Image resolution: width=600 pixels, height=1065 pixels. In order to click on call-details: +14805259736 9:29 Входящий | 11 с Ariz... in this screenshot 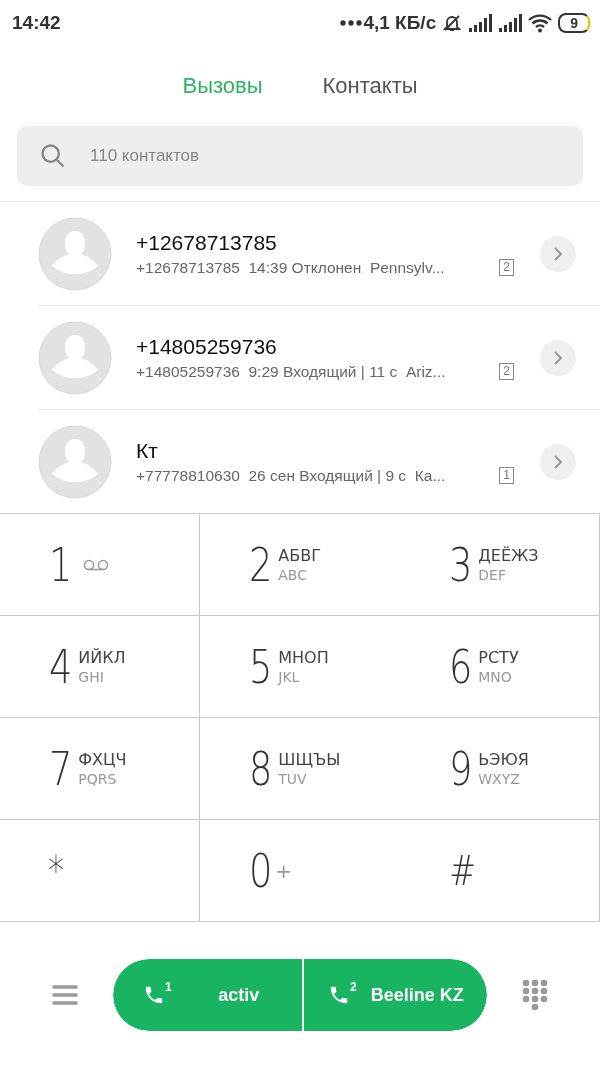, I will do `click(291, 371)`.